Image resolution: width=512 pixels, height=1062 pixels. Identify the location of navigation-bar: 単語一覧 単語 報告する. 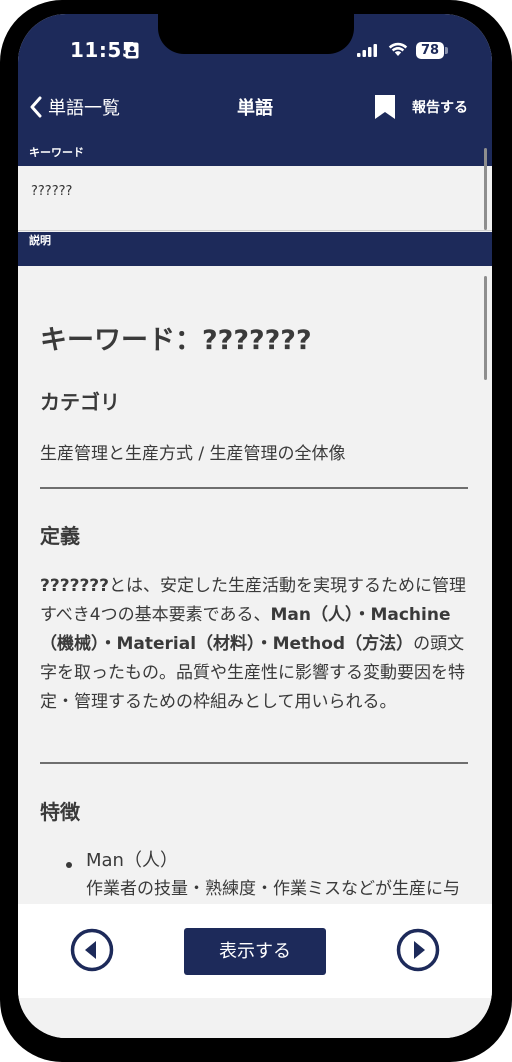
(255, 117).